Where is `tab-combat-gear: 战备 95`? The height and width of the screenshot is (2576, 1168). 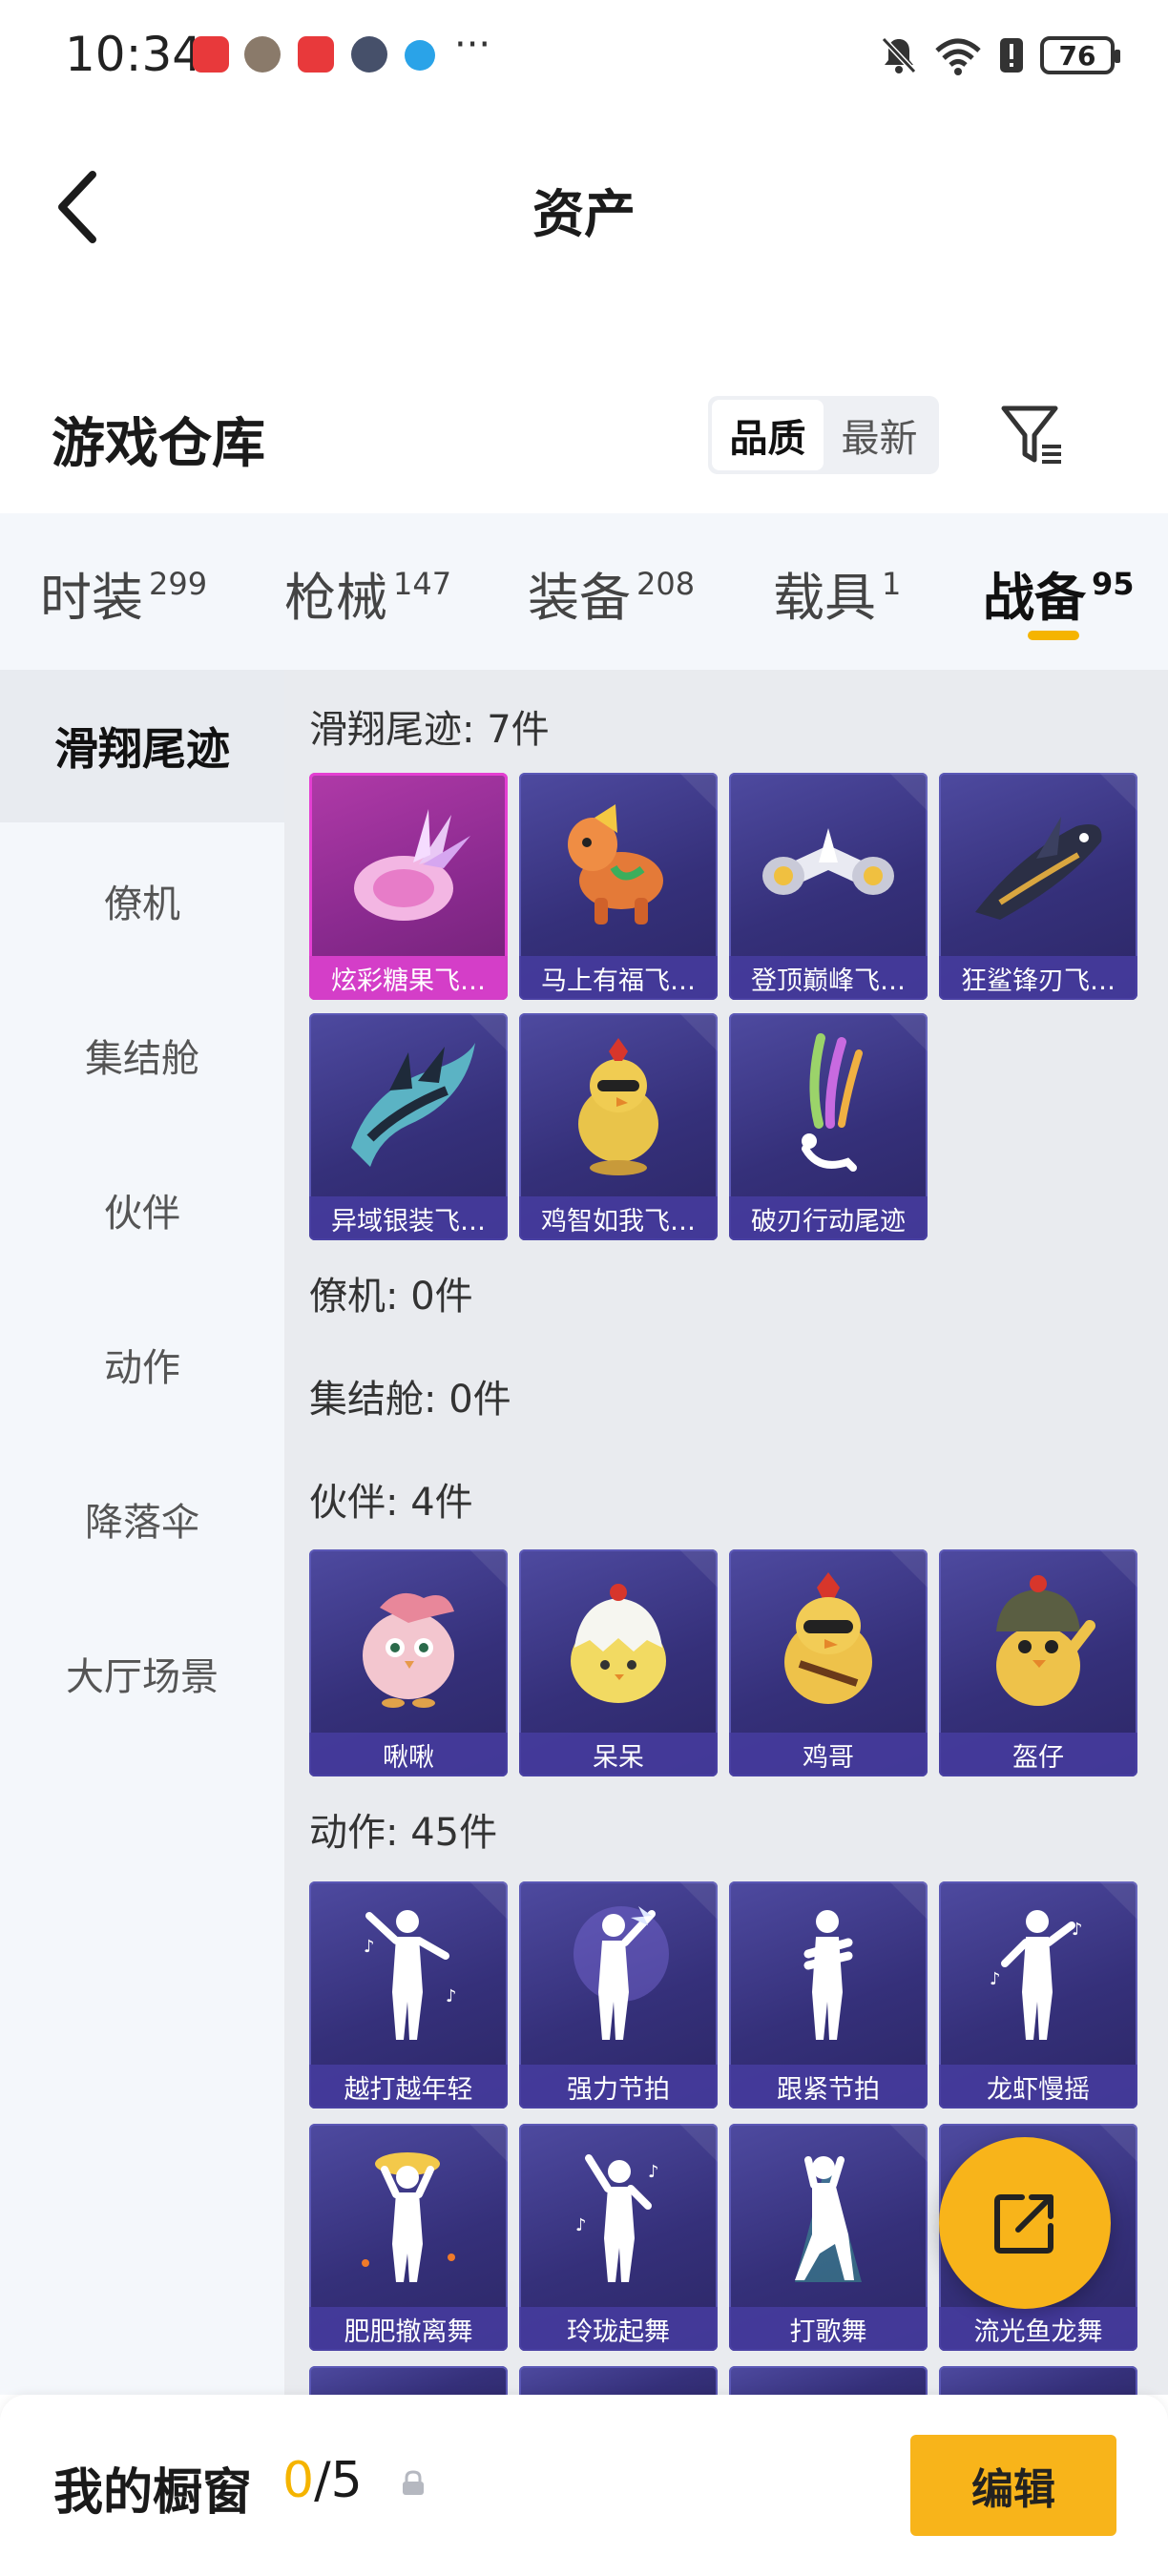 tab-combat-gear: 战备 95 is located at coordinates (1059, 593).